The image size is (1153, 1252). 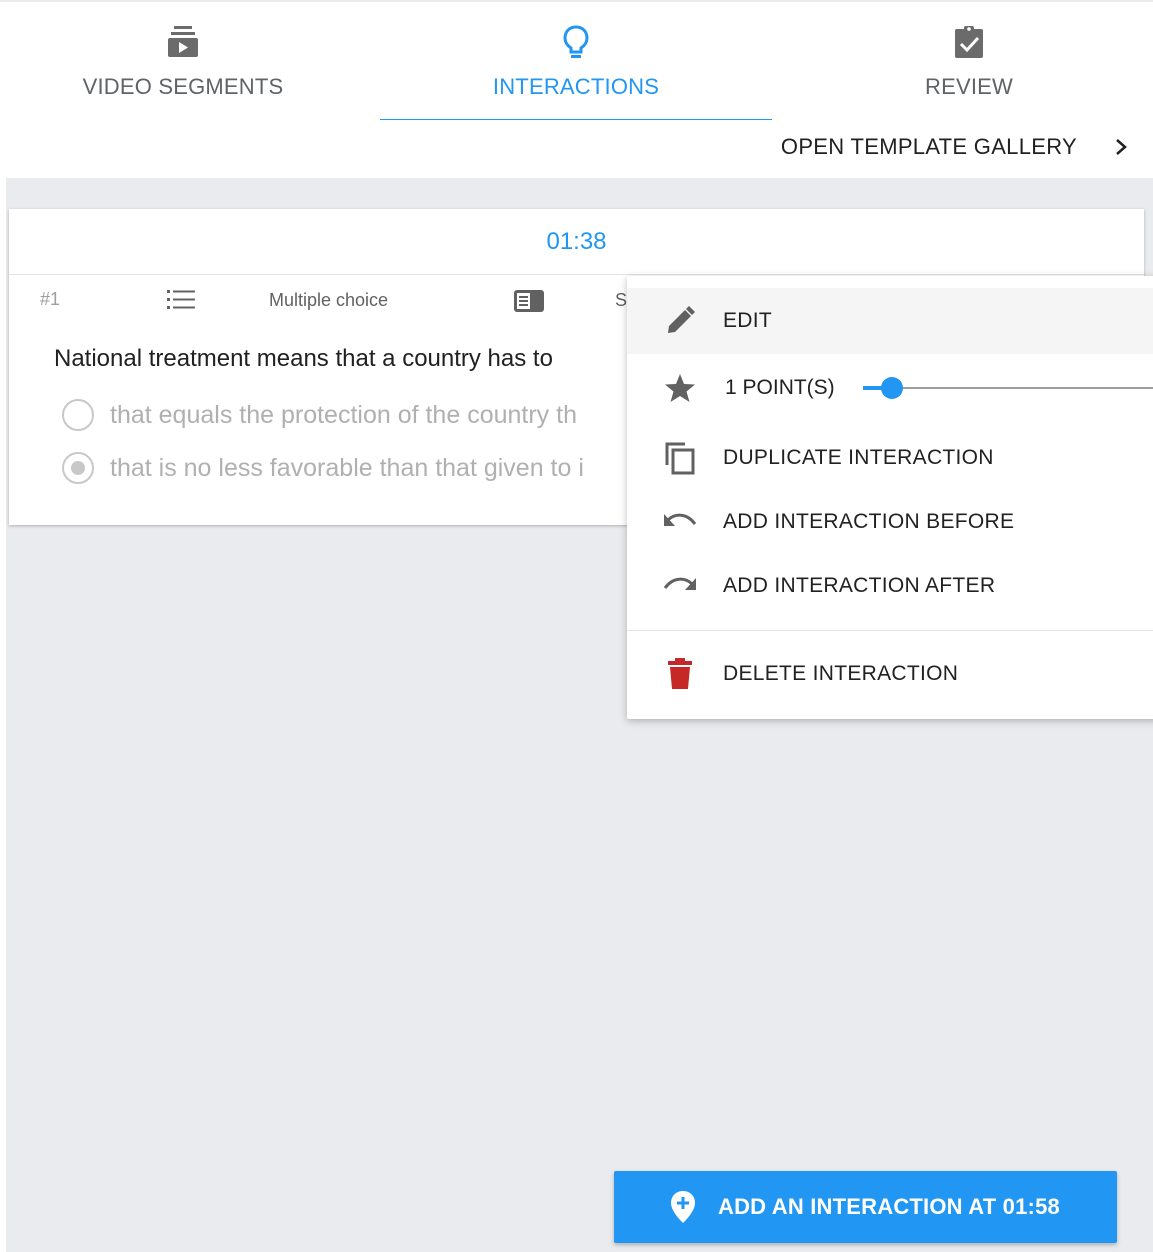 What do you see at coordinates (969, 86) in the screenshot?
I see `tab-label: REVIEW` at bounding box center [969, 86].